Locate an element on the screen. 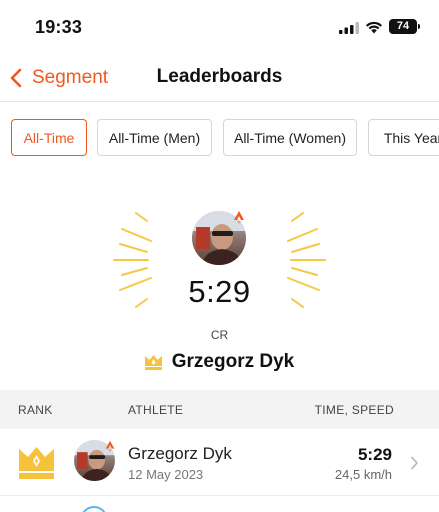 Image resolution: width=439 pixels, height=512 pixels. rank-column-header: RANK is located at coordinates (35, 410).